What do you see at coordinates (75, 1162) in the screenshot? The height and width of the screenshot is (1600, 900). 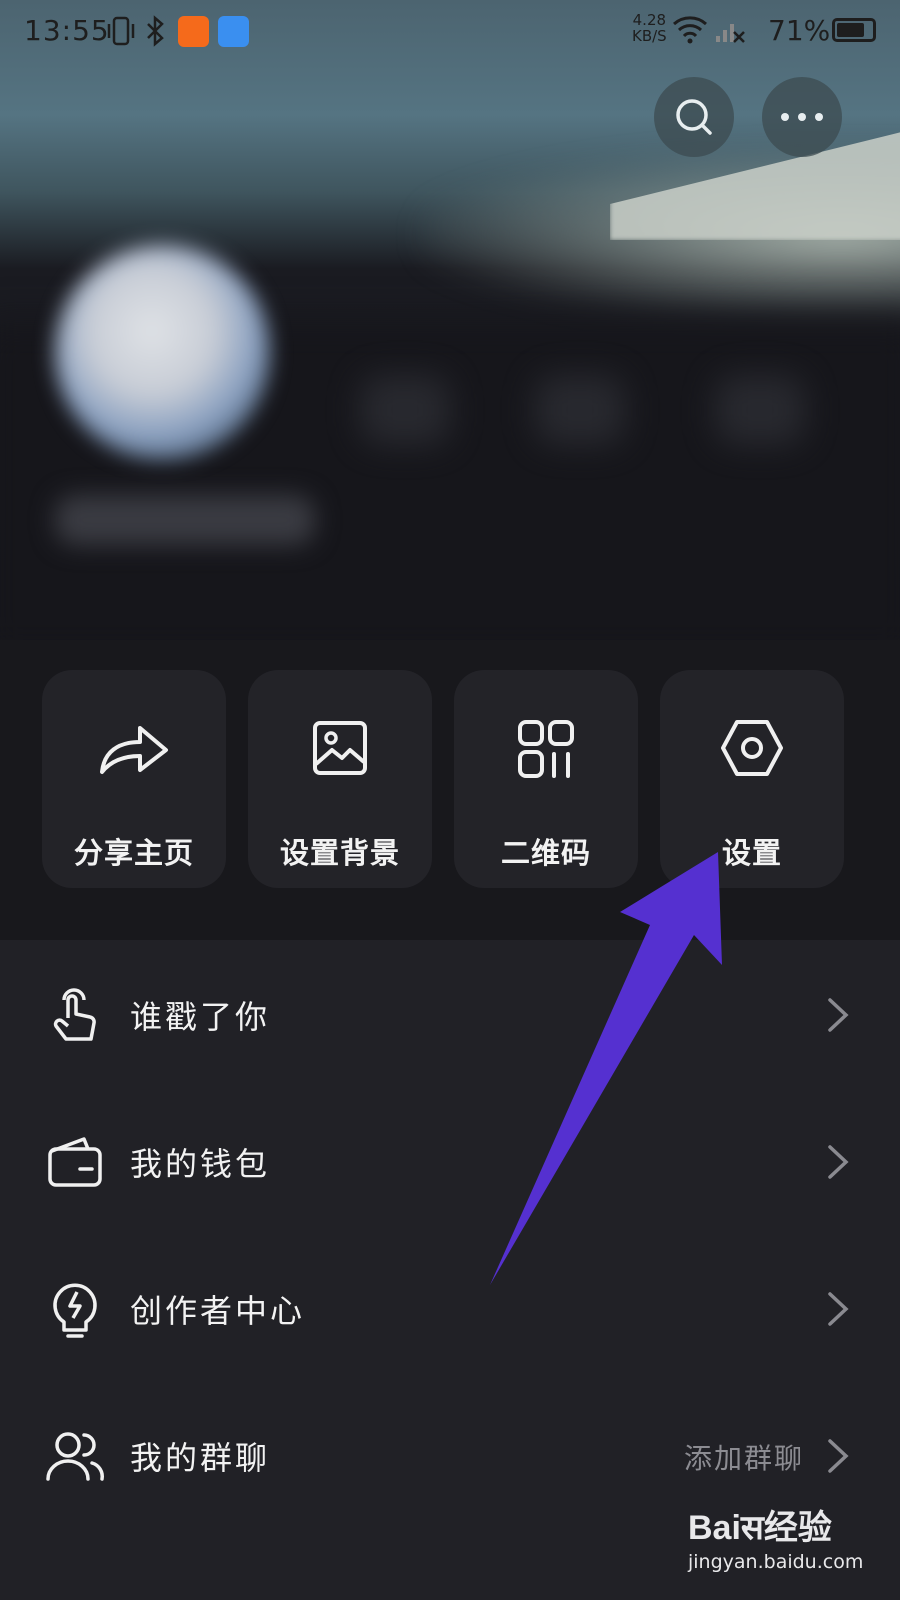 I see `wallet-icon` at bounding box center [75, 1162].